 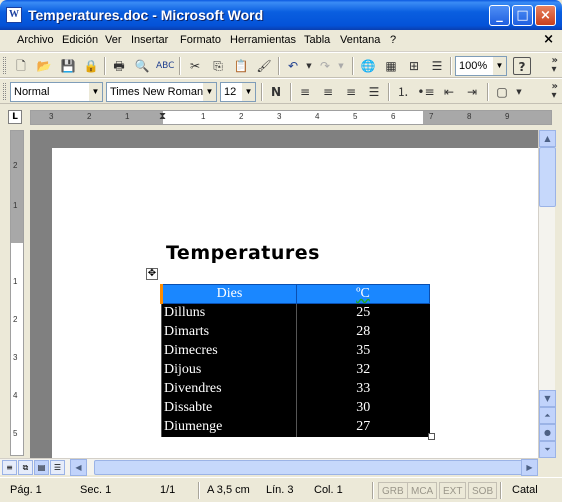 What do you see at coordinates (149, 40) in the screenshot?
I see `menu-insertar: Insertar` at bounding box center [149, 40].